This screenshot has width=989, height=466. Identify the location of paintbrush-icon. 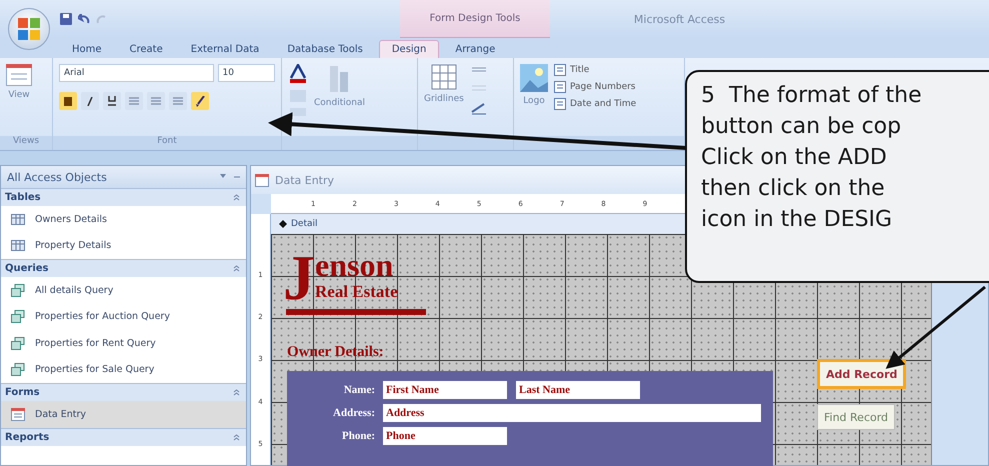
(200, 101).